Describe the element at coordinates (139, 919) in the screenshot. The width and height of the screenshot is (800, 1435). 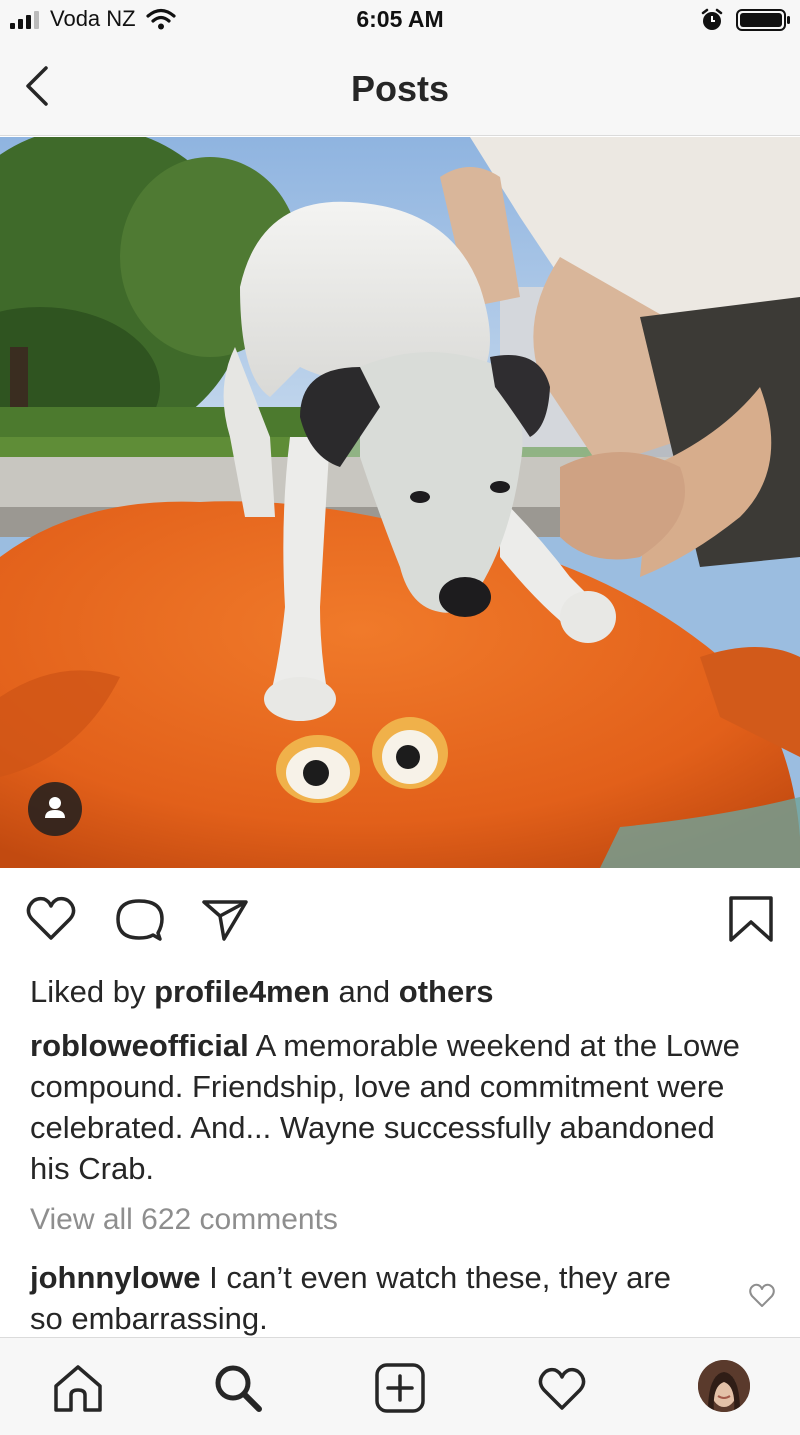
I see `comment-icon` at that location.